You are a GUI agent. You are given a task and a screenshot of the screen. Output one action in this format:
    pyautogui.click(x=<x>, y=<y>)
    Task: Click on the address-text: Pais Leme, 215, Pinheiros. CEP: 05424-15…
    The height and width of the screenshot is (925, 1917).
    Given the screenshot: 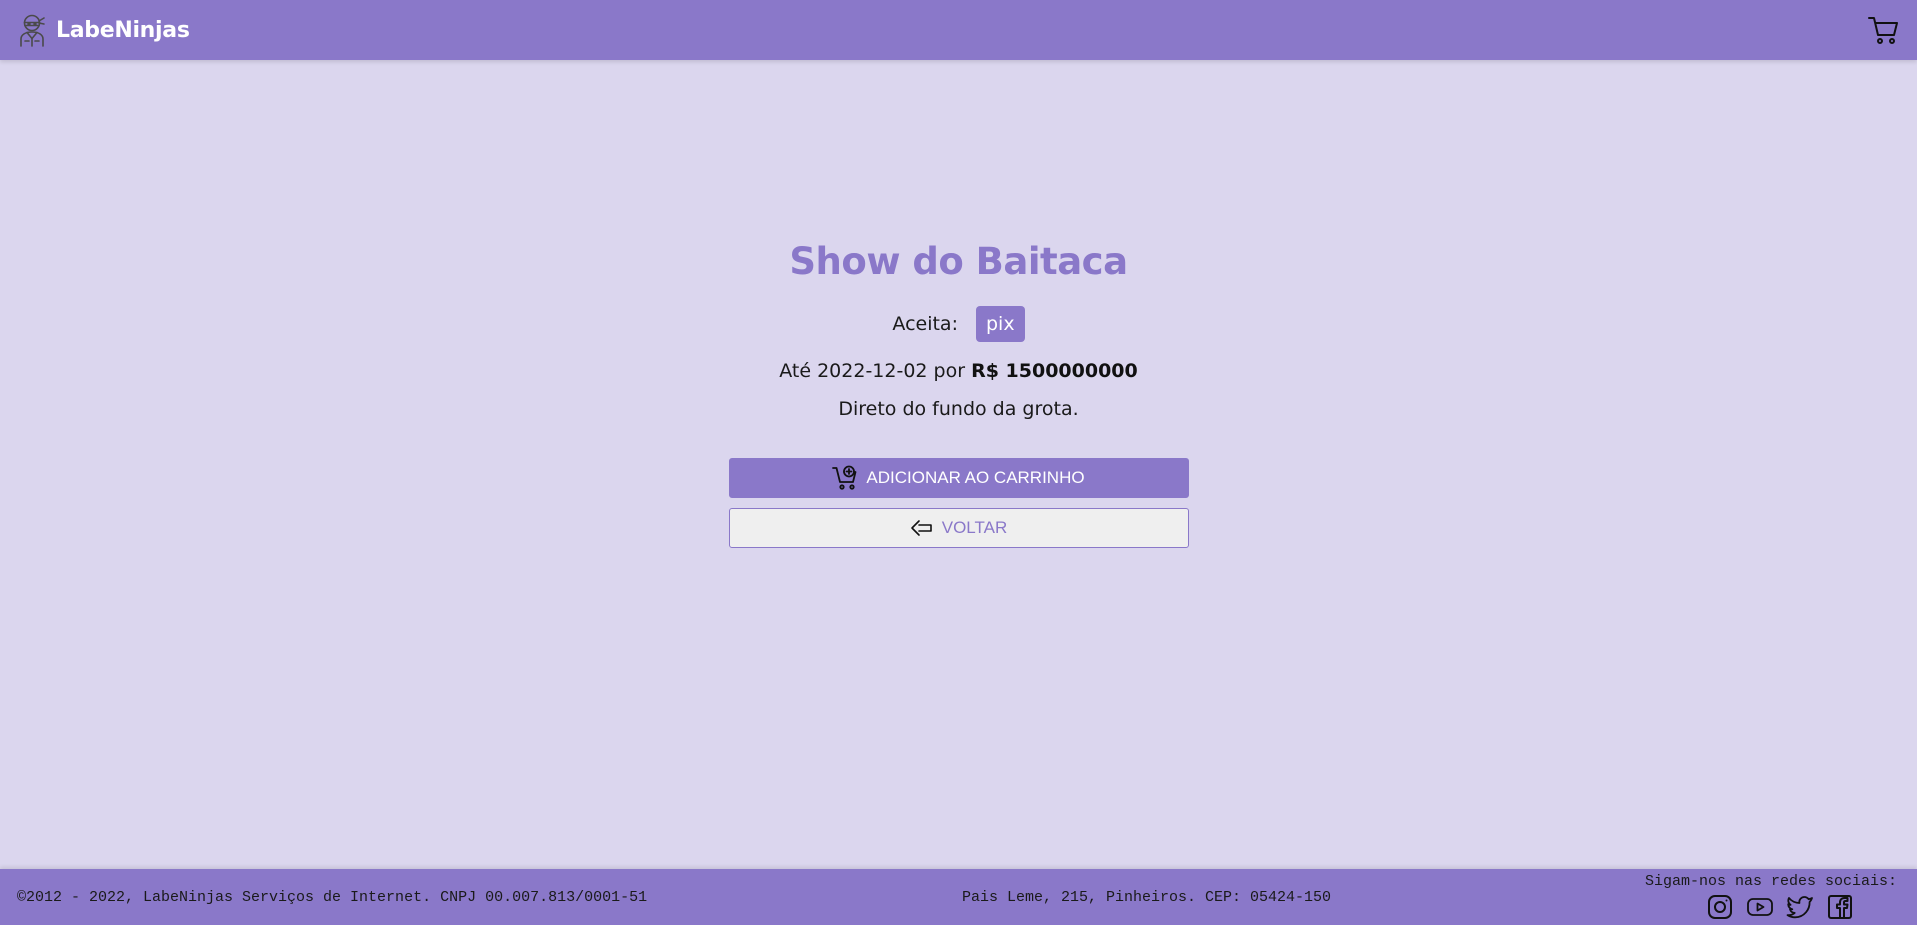 What is the action you would take?
    pyautogui.click(x=1147, y=897)
    